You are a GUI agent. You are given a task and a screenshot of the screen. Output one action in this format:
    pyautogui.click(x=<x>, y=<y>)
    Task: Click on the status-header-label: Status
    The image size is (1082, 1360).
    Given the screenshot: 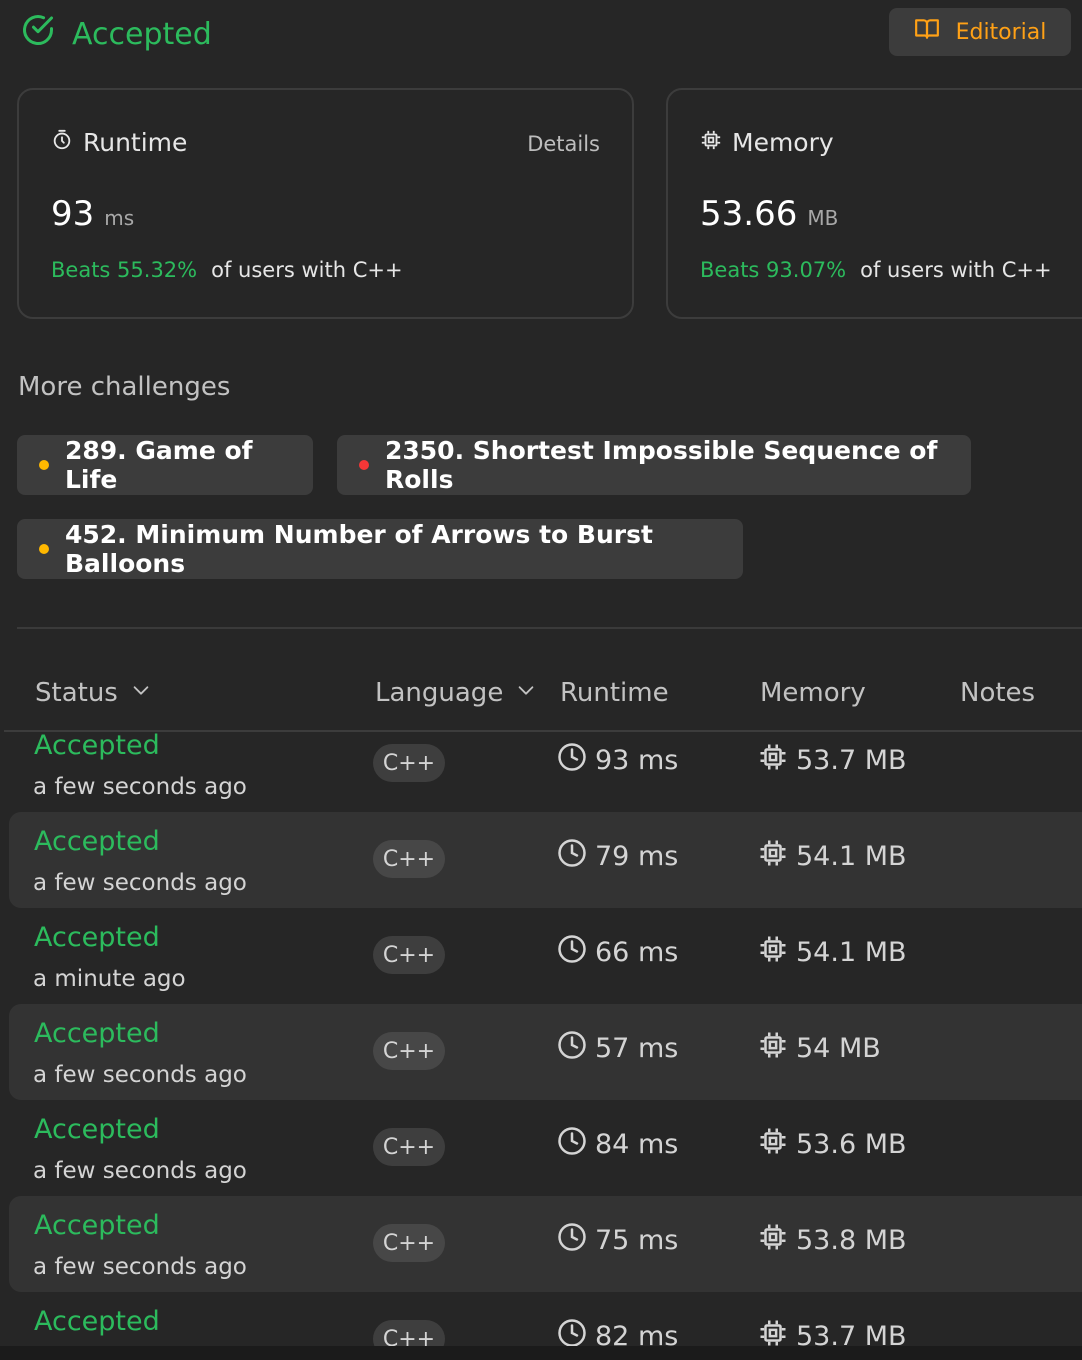 What is the action you would take?
    pyautogui.click(x=76, y=693)
    